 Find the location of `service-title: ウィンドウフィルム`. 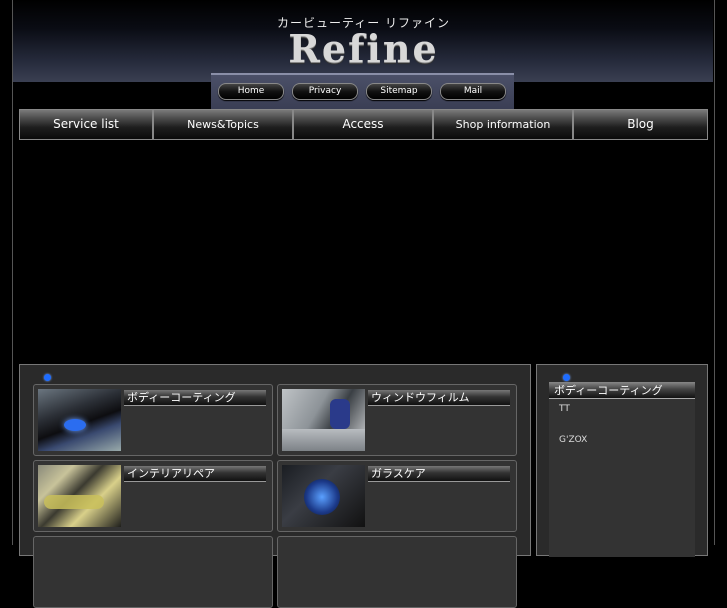

service-title: ウィンドウフィルム is located at coordinates (439, 398).